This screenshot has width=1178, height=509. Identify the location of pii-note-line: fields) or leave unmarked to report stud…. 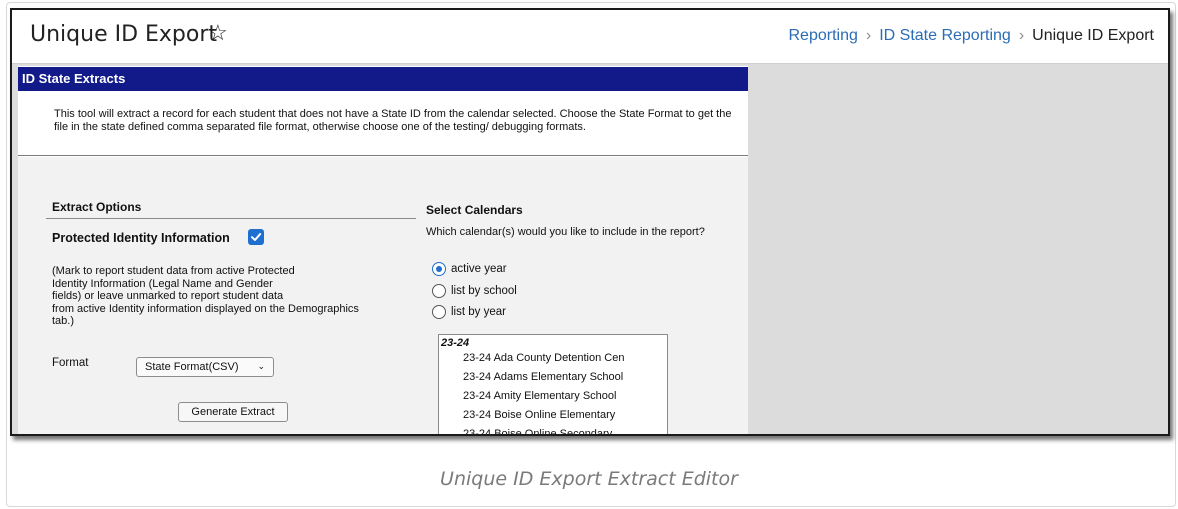
(168, 296).